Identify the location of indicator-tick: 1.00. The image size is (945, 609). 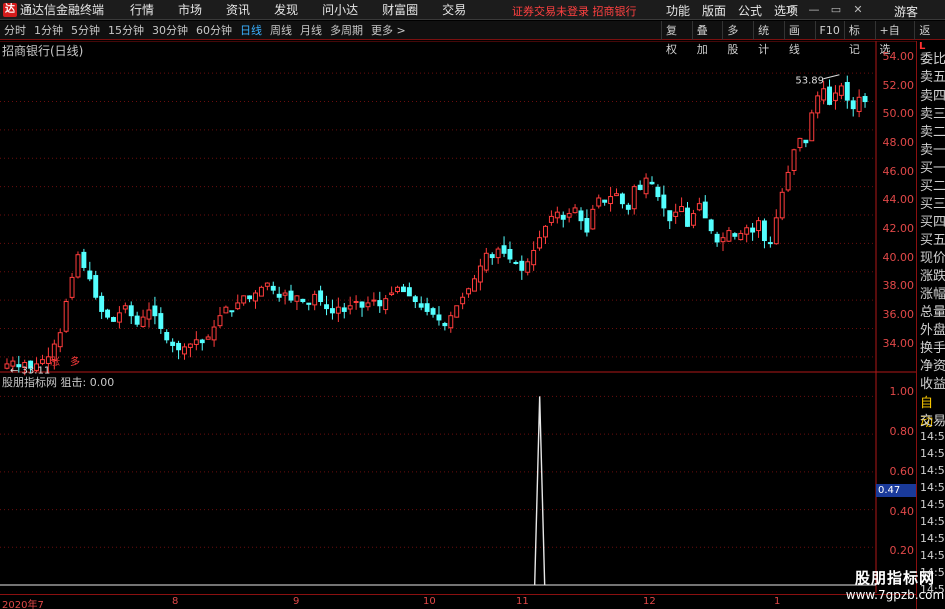
(902, 391).